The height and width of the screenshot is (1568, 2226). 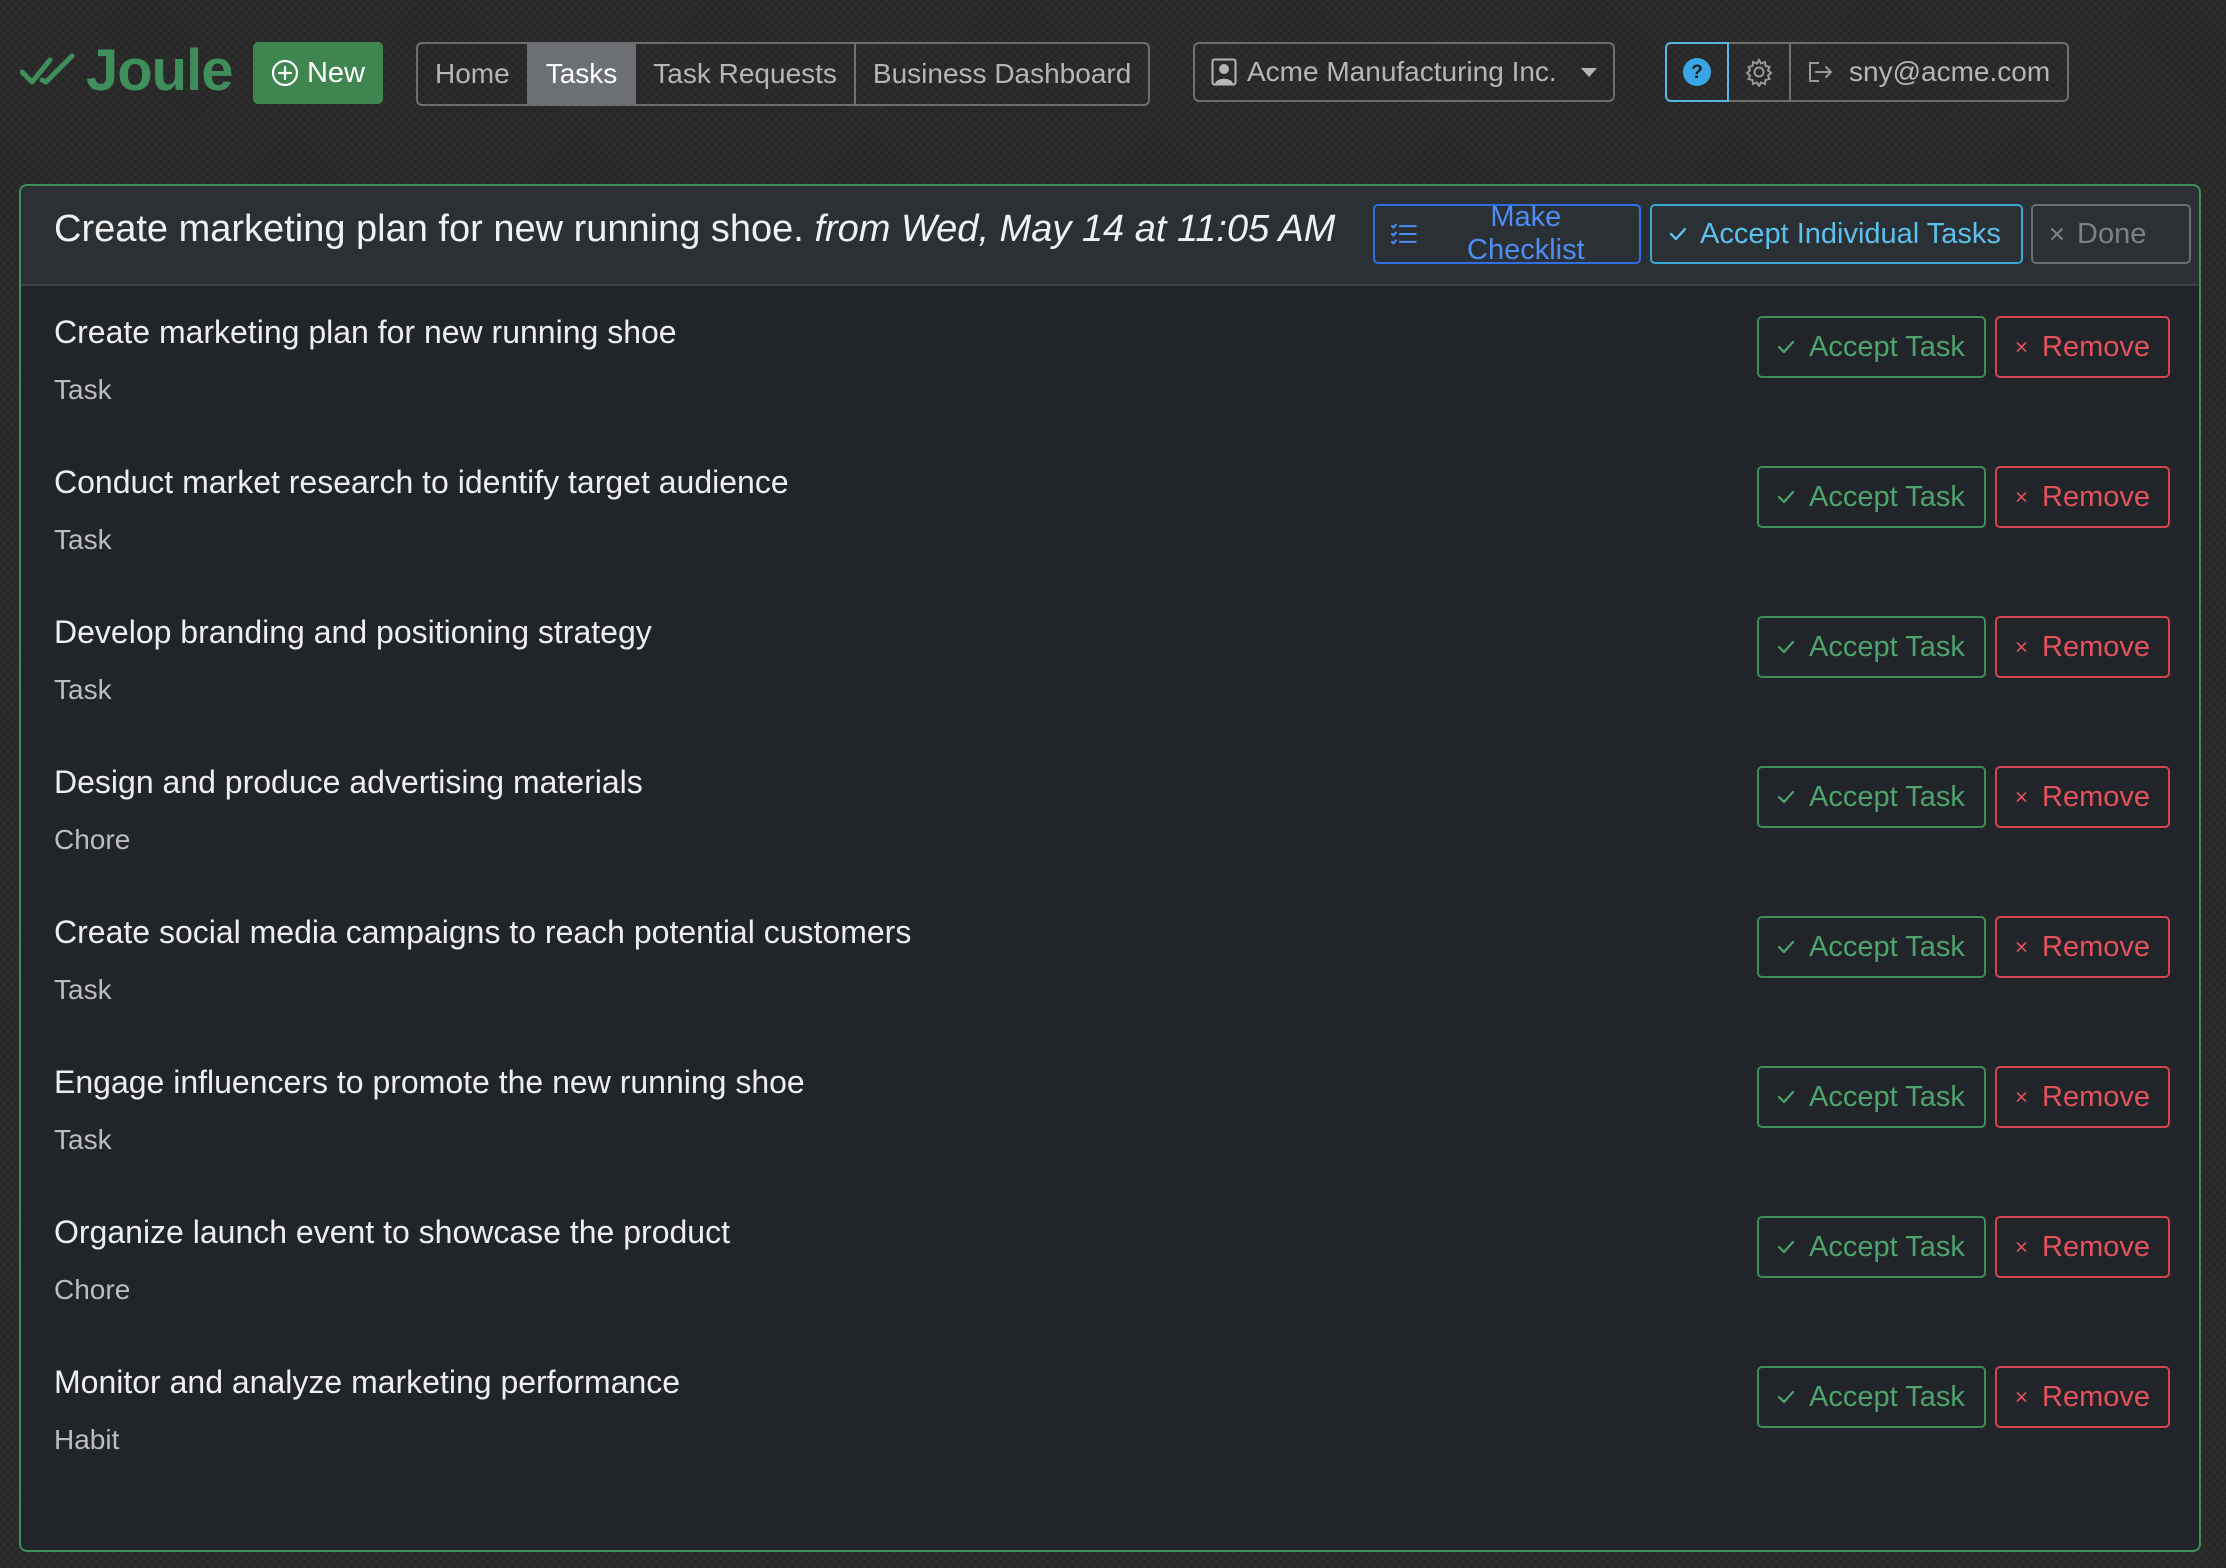 I want to click on done-label: Done, so click(x=2112, y=233).